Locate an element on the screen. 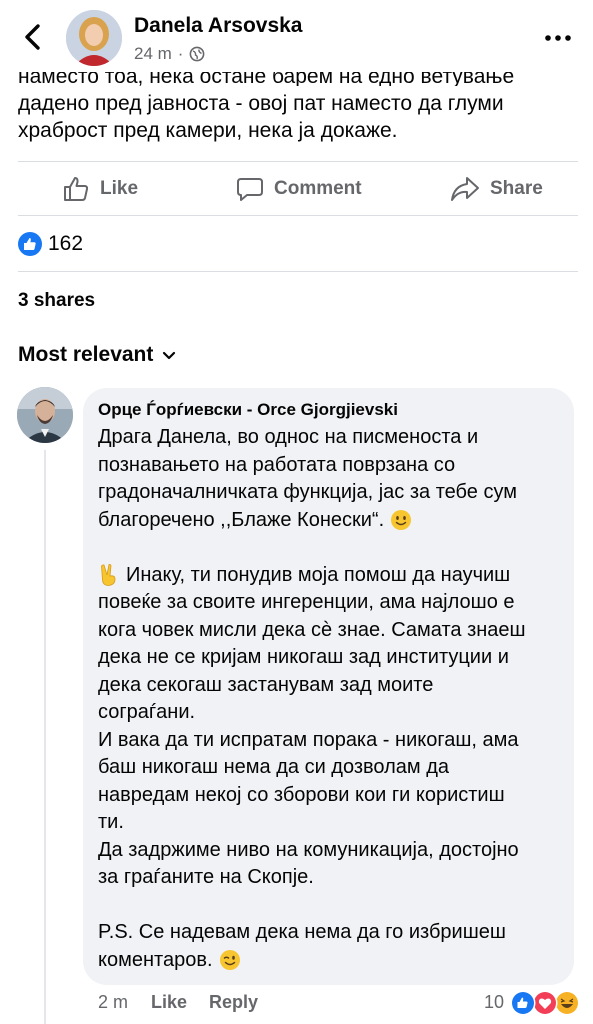 The height and width of the screenshot is (1024, 593). globe-icon is located at coordinates (197, 54).